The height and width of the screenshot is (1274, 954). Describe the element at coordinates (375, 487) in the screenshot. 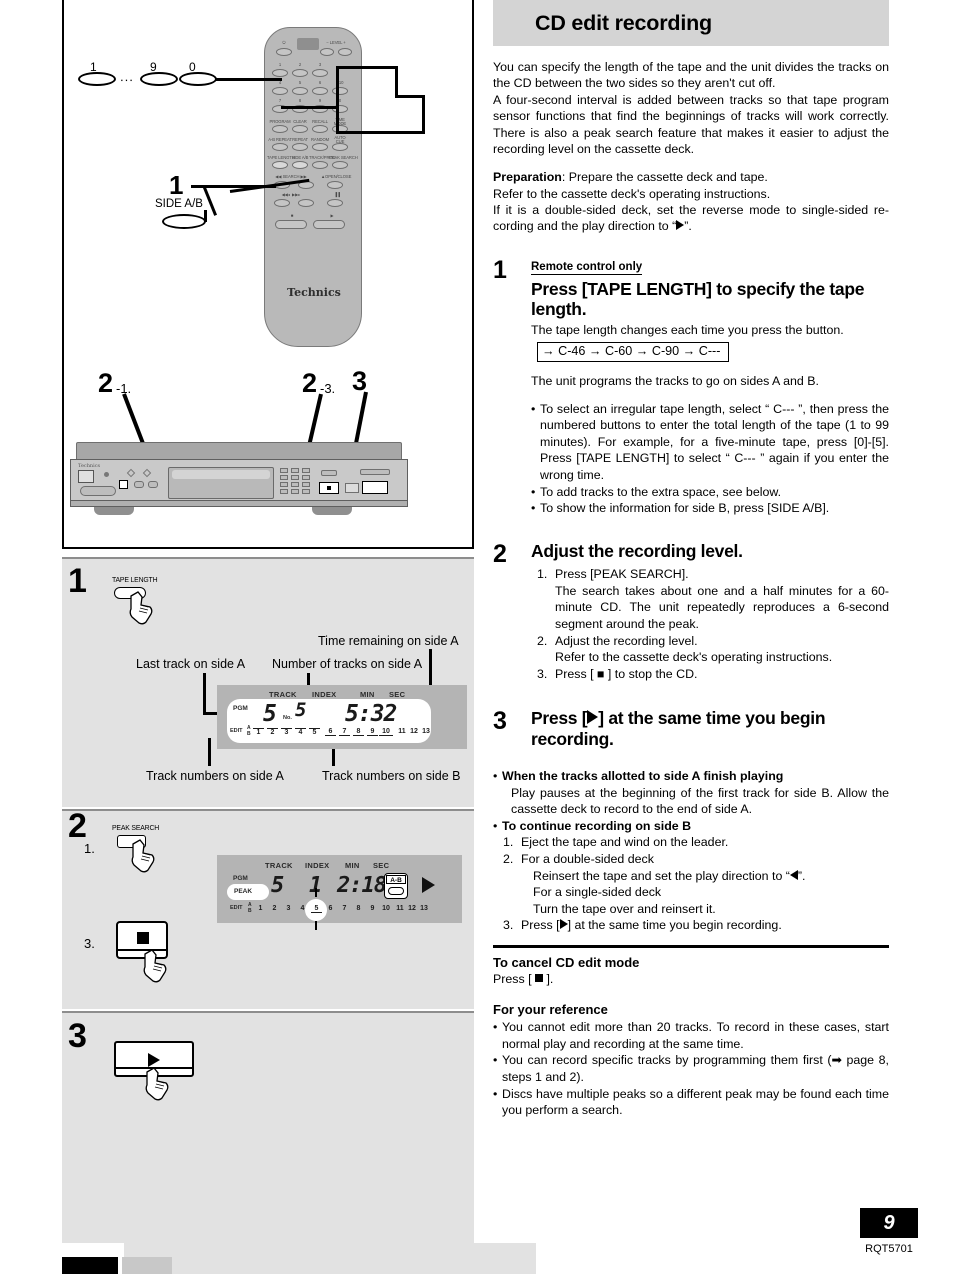

I see `player-play-button` at that location.